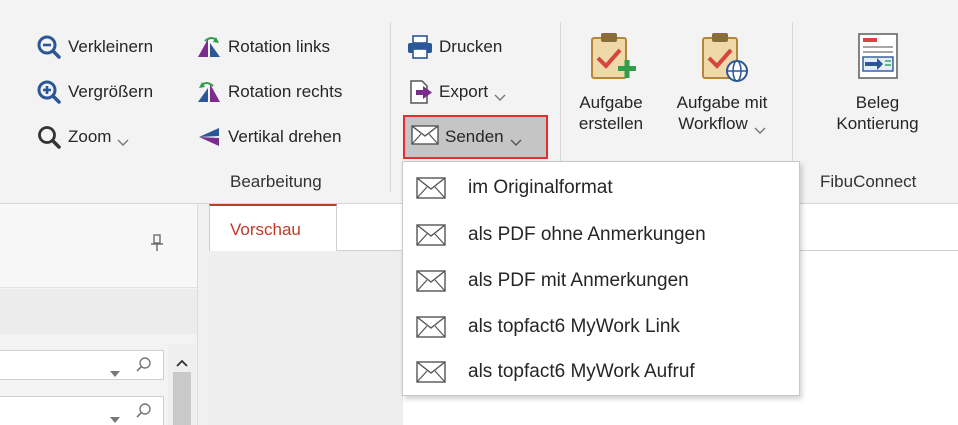 The height and width of the screenshot is (425, 958). I want to click on tab-preview-label: Vorschau, so click(265, 229).